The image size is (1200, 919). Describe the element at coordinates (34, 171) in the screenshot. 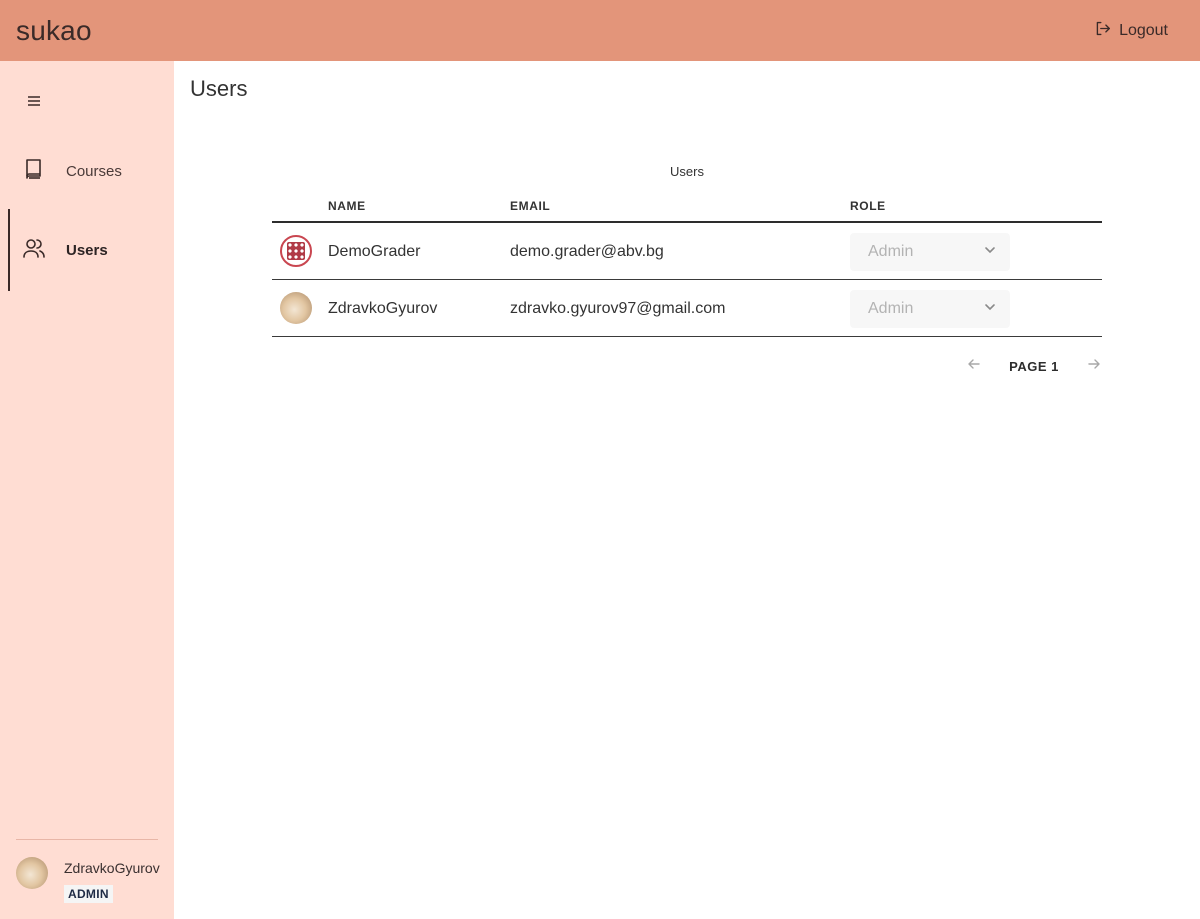

I see `book-icon` at that location.